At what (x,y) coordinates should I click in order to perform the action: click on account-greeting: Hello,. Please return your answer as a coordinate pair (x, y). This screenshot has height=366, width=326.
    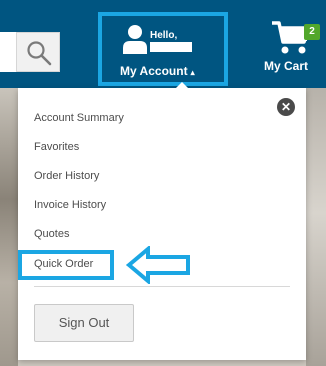
    Looking at the image, I should click on (164, 35).